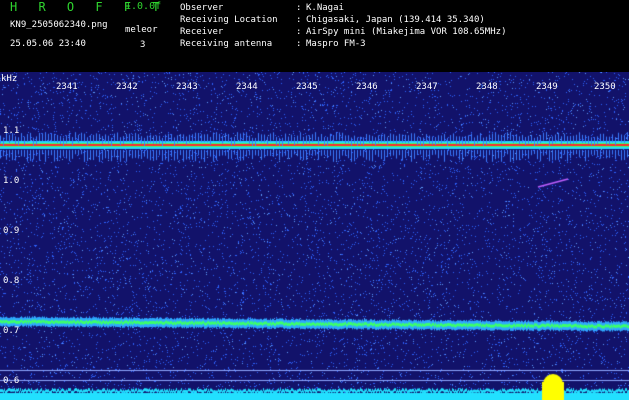 The image size is (629, 400). Describe the element at coordinates (325, 8) in the screenshot. I see `observer-value: K.Nagai` at that location.